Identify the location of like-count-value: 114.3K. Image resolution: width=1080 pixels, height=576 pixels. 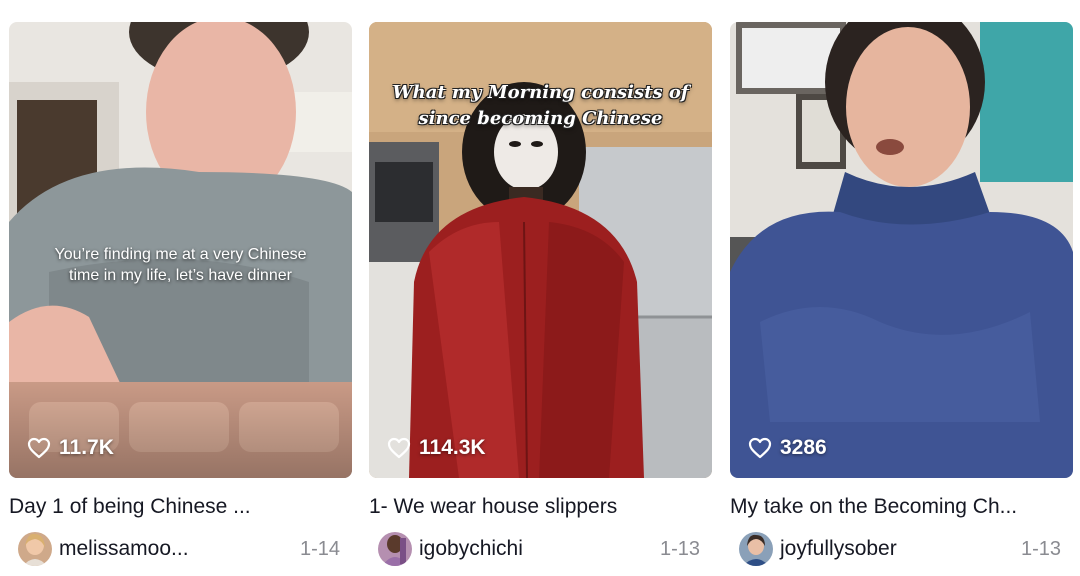
(452, 447).